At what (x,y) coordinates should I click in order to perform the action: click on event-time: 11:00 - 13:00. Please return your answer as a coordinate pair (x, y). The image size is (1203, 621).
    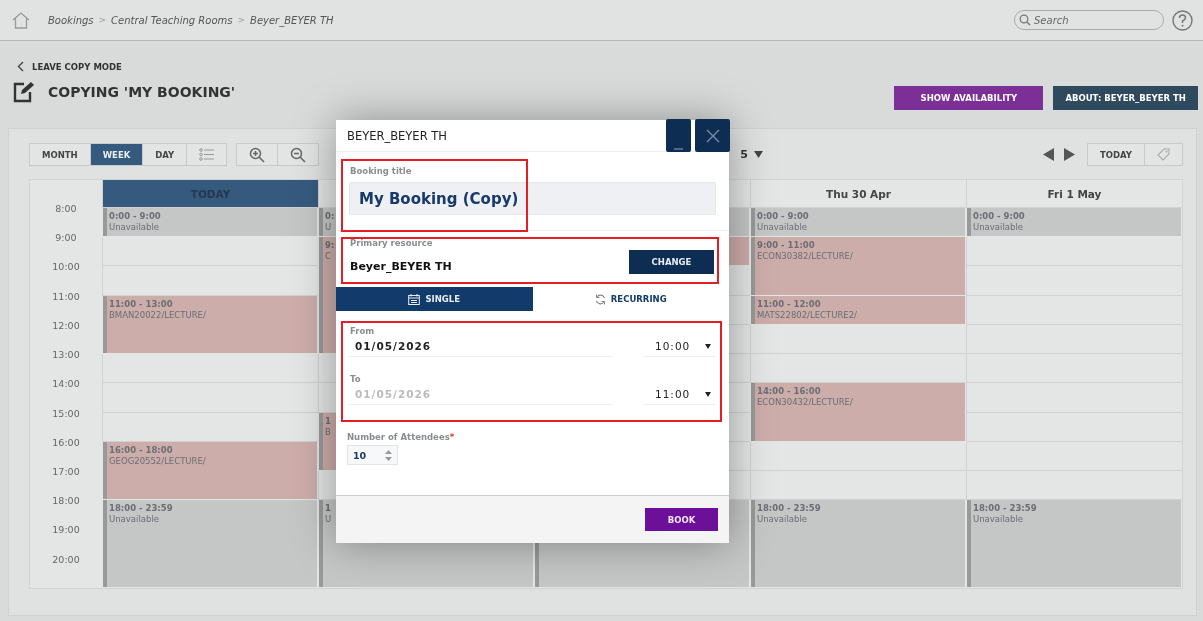
    Looking at the image, I should click on (141, 303).